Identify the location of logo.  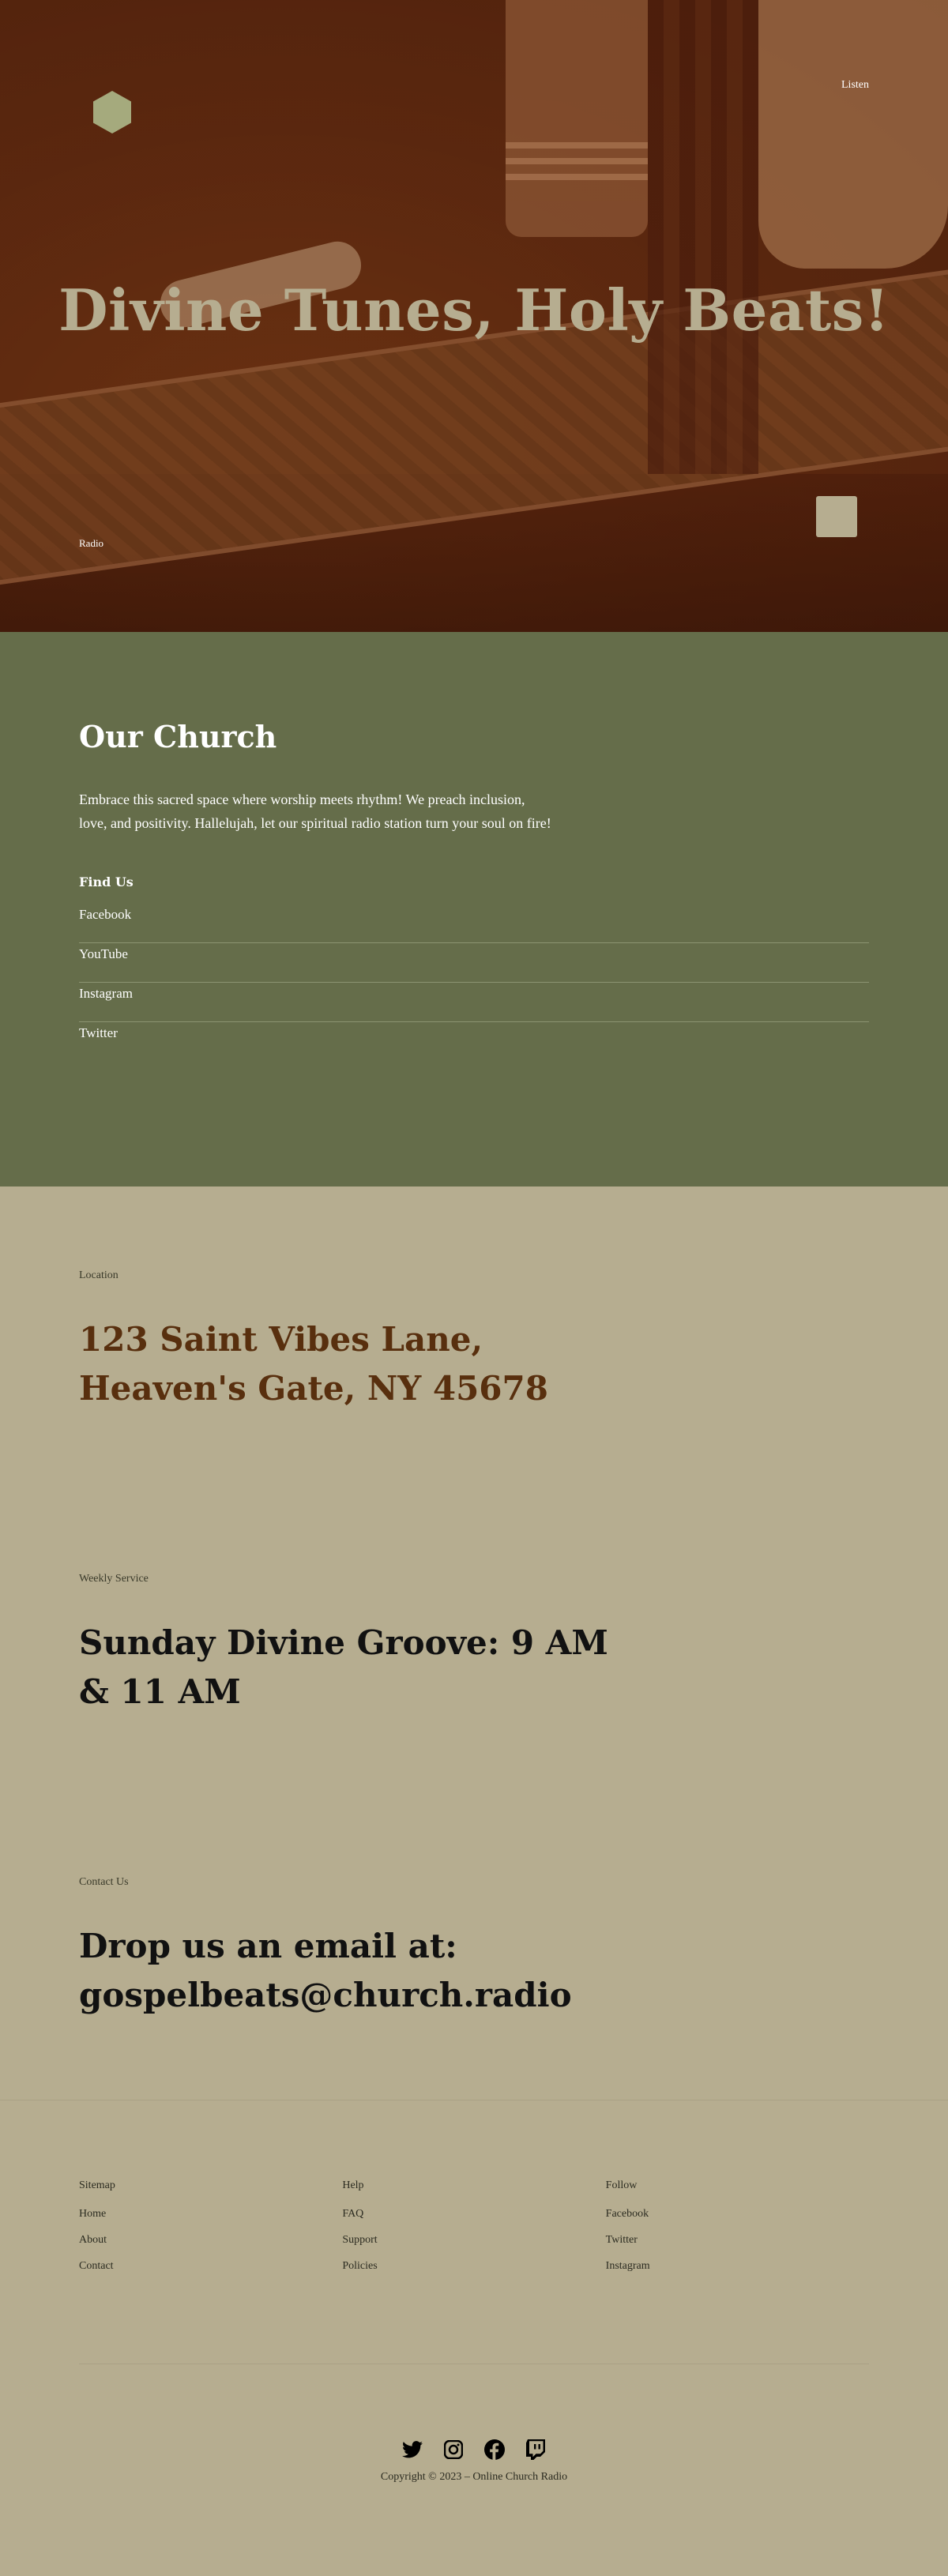
(112, 112).